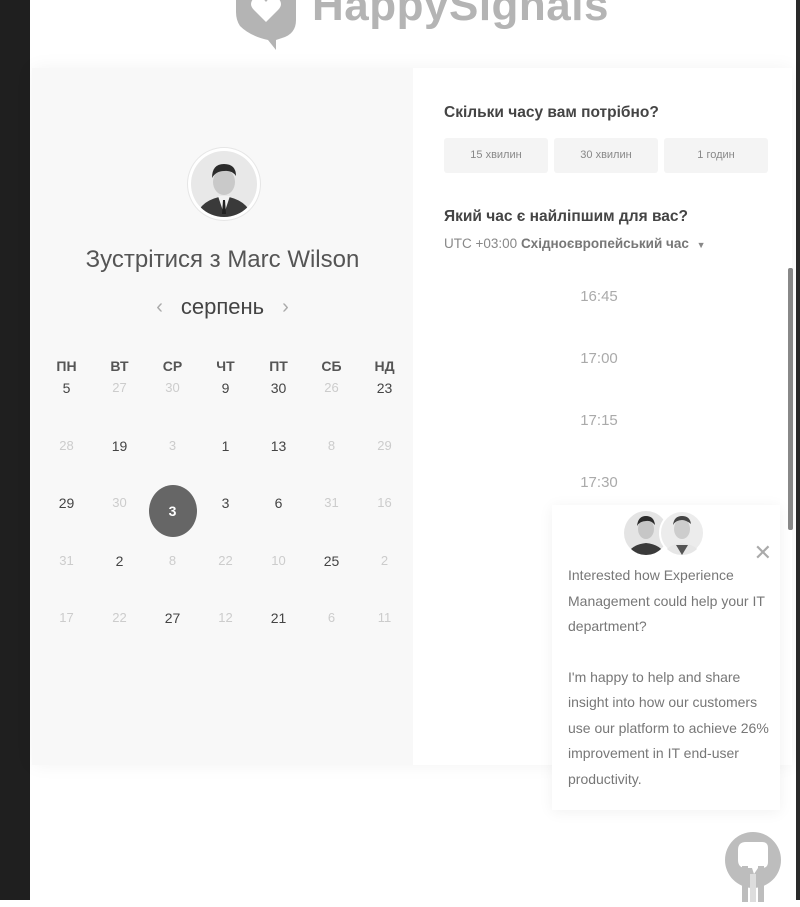  What do you see at coordinates (278, 580) in the screenshot?
I see `calendar-day: 10` at bounding box center [278, 580].